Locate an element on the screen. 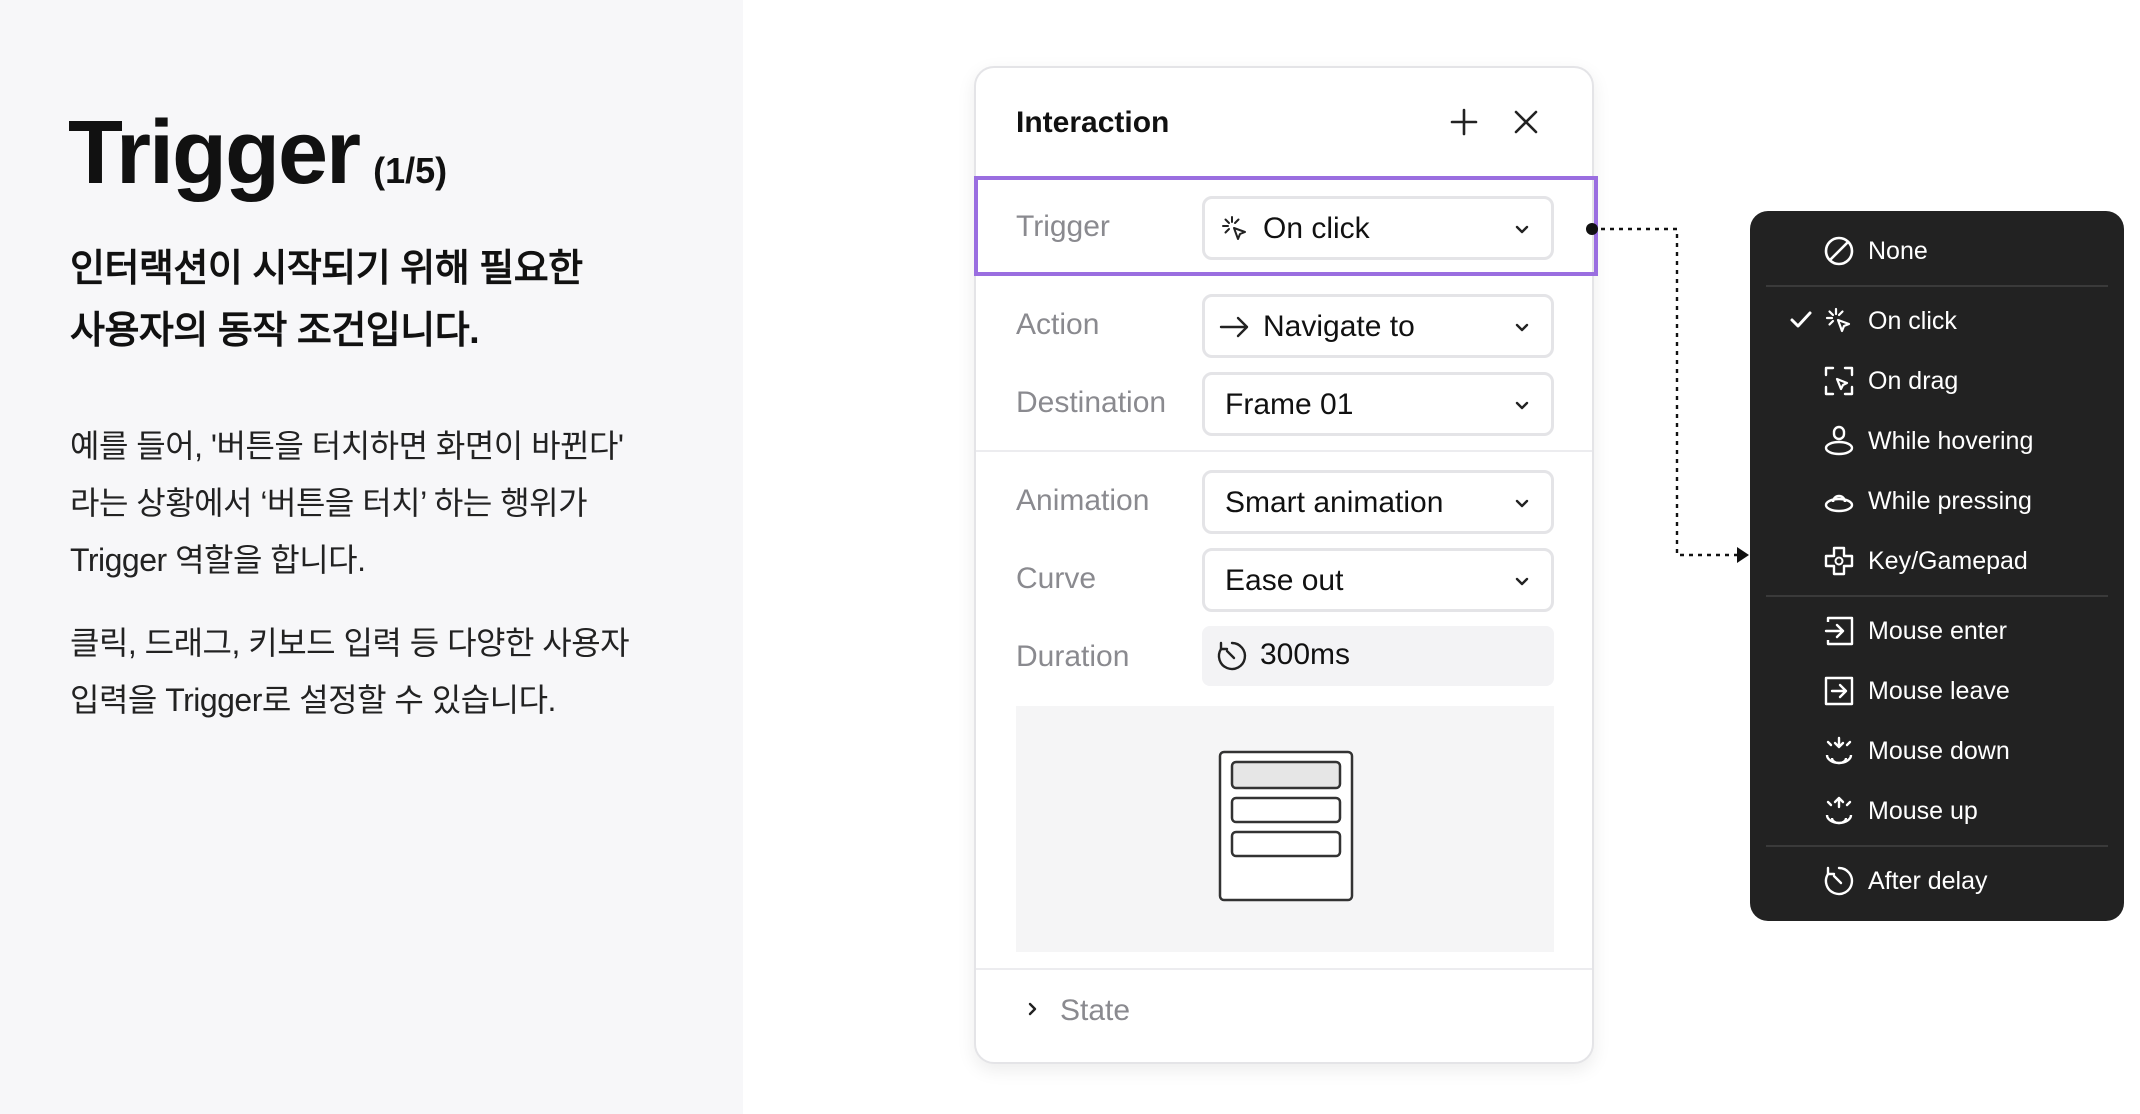  menu-item-mouse-enter: Mouse enter is located at coordinates (1937, 631).